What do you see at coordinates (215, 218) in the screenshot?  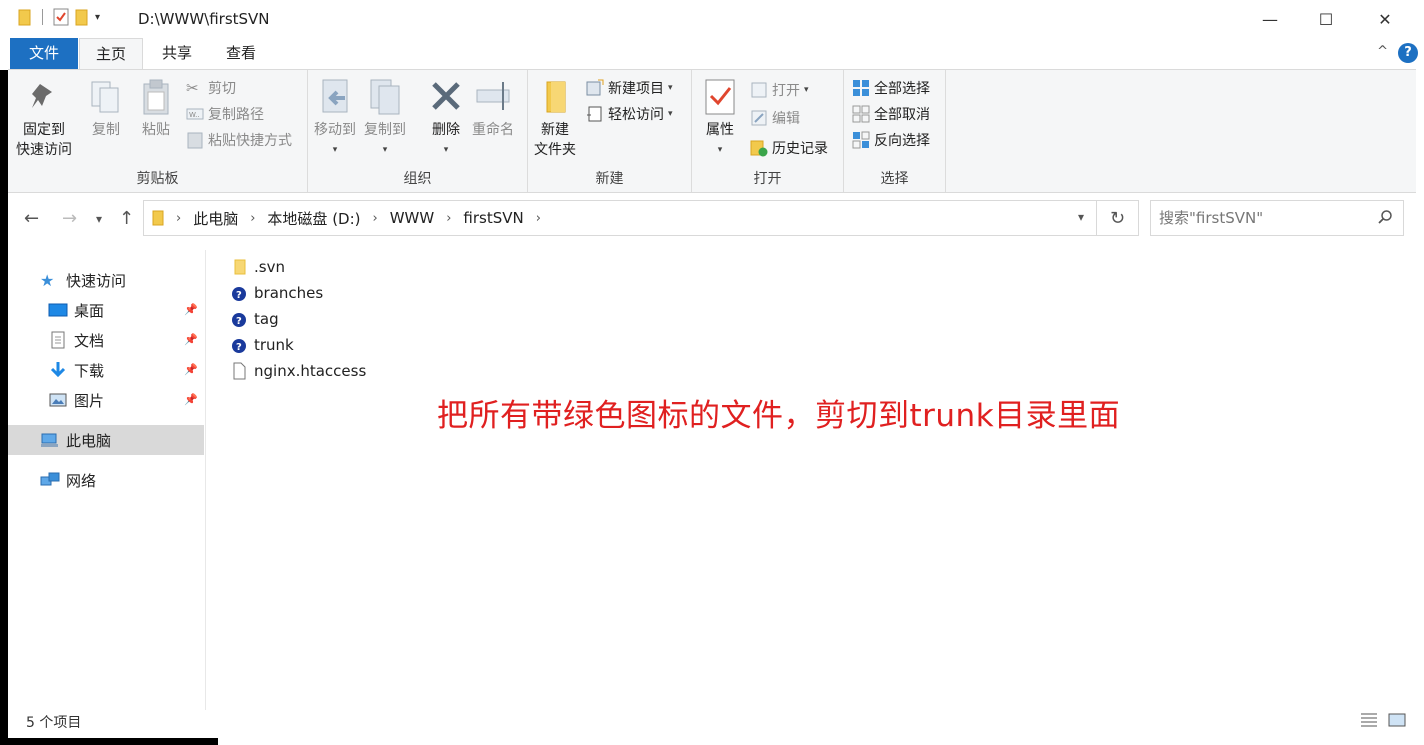 I see `breadcrumb-this-pc: 此电脑` at bounding box center [215, 218].